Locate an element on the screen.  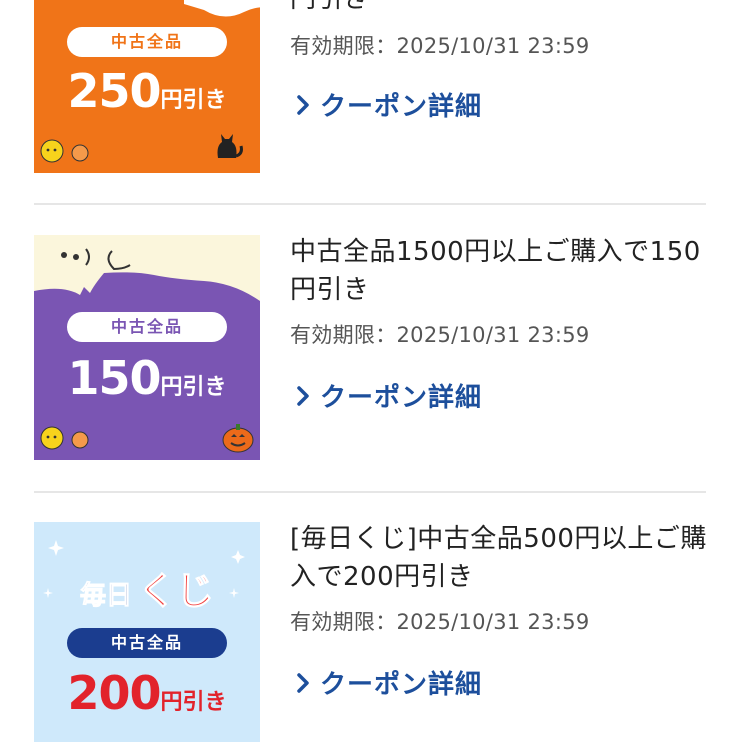
lottery-heading: 毎日 くじ is located at coordinates (147, 591).